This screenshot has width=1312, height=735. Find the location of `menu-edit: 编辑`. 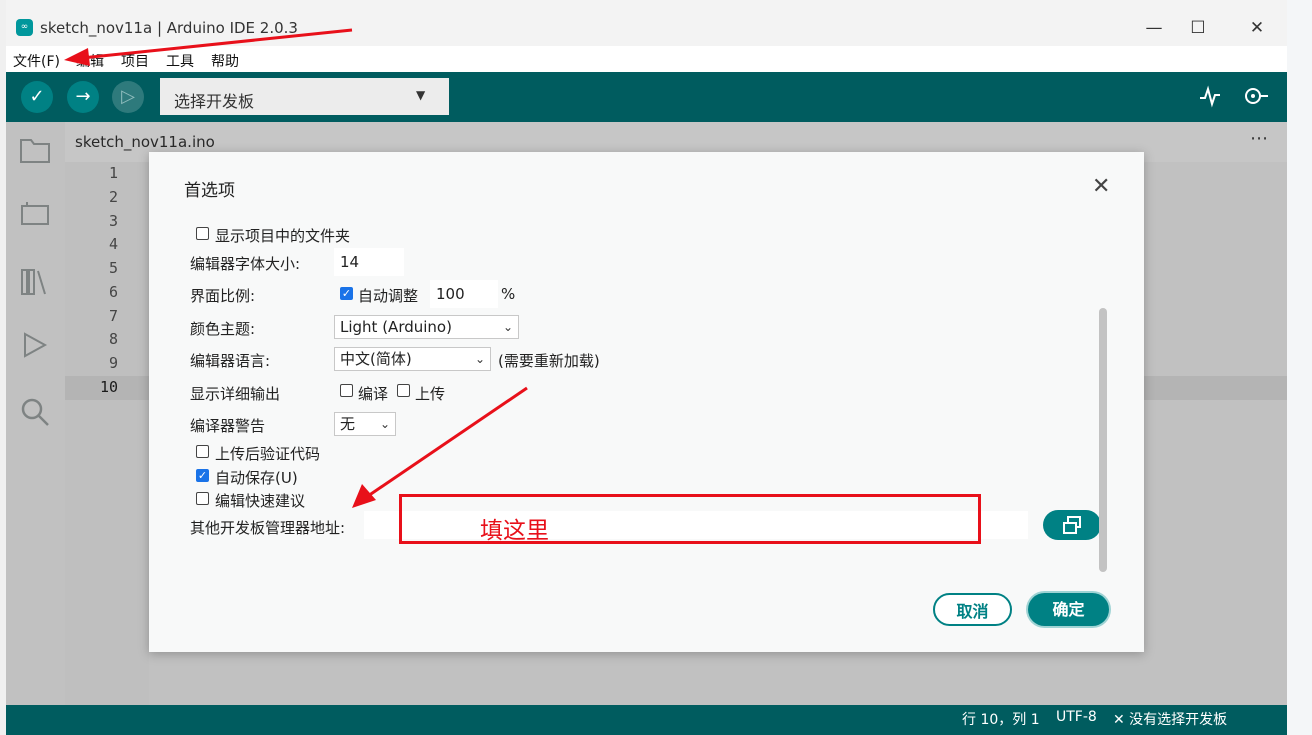

menu-edit: 编辑 is located at coordinates (90, 61).